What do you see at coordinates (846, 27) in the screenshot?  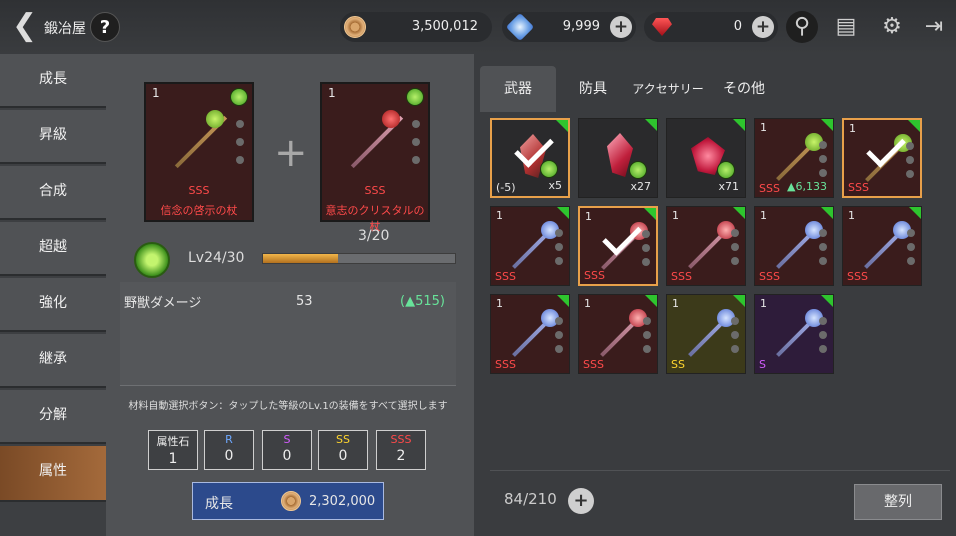 I see `book-icon: ▤` at bounding box center [846, 27].